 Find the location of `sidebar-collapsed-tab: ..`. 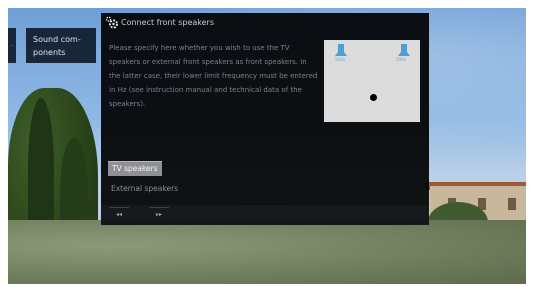

sidebar-collapsed-tab: .. is located at coordinates (12, 45).